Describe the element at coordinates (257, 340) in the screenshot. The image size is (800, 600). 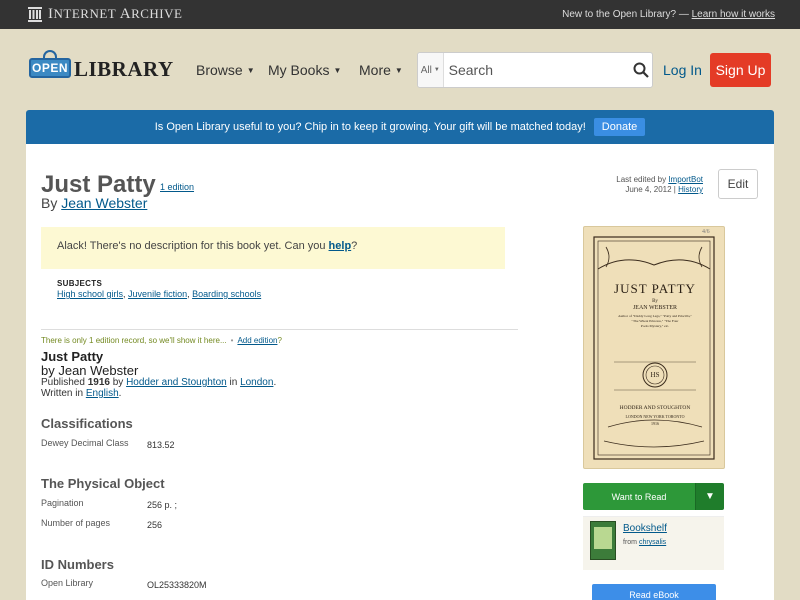
I see `add-edition-link: Add edition` at that location.